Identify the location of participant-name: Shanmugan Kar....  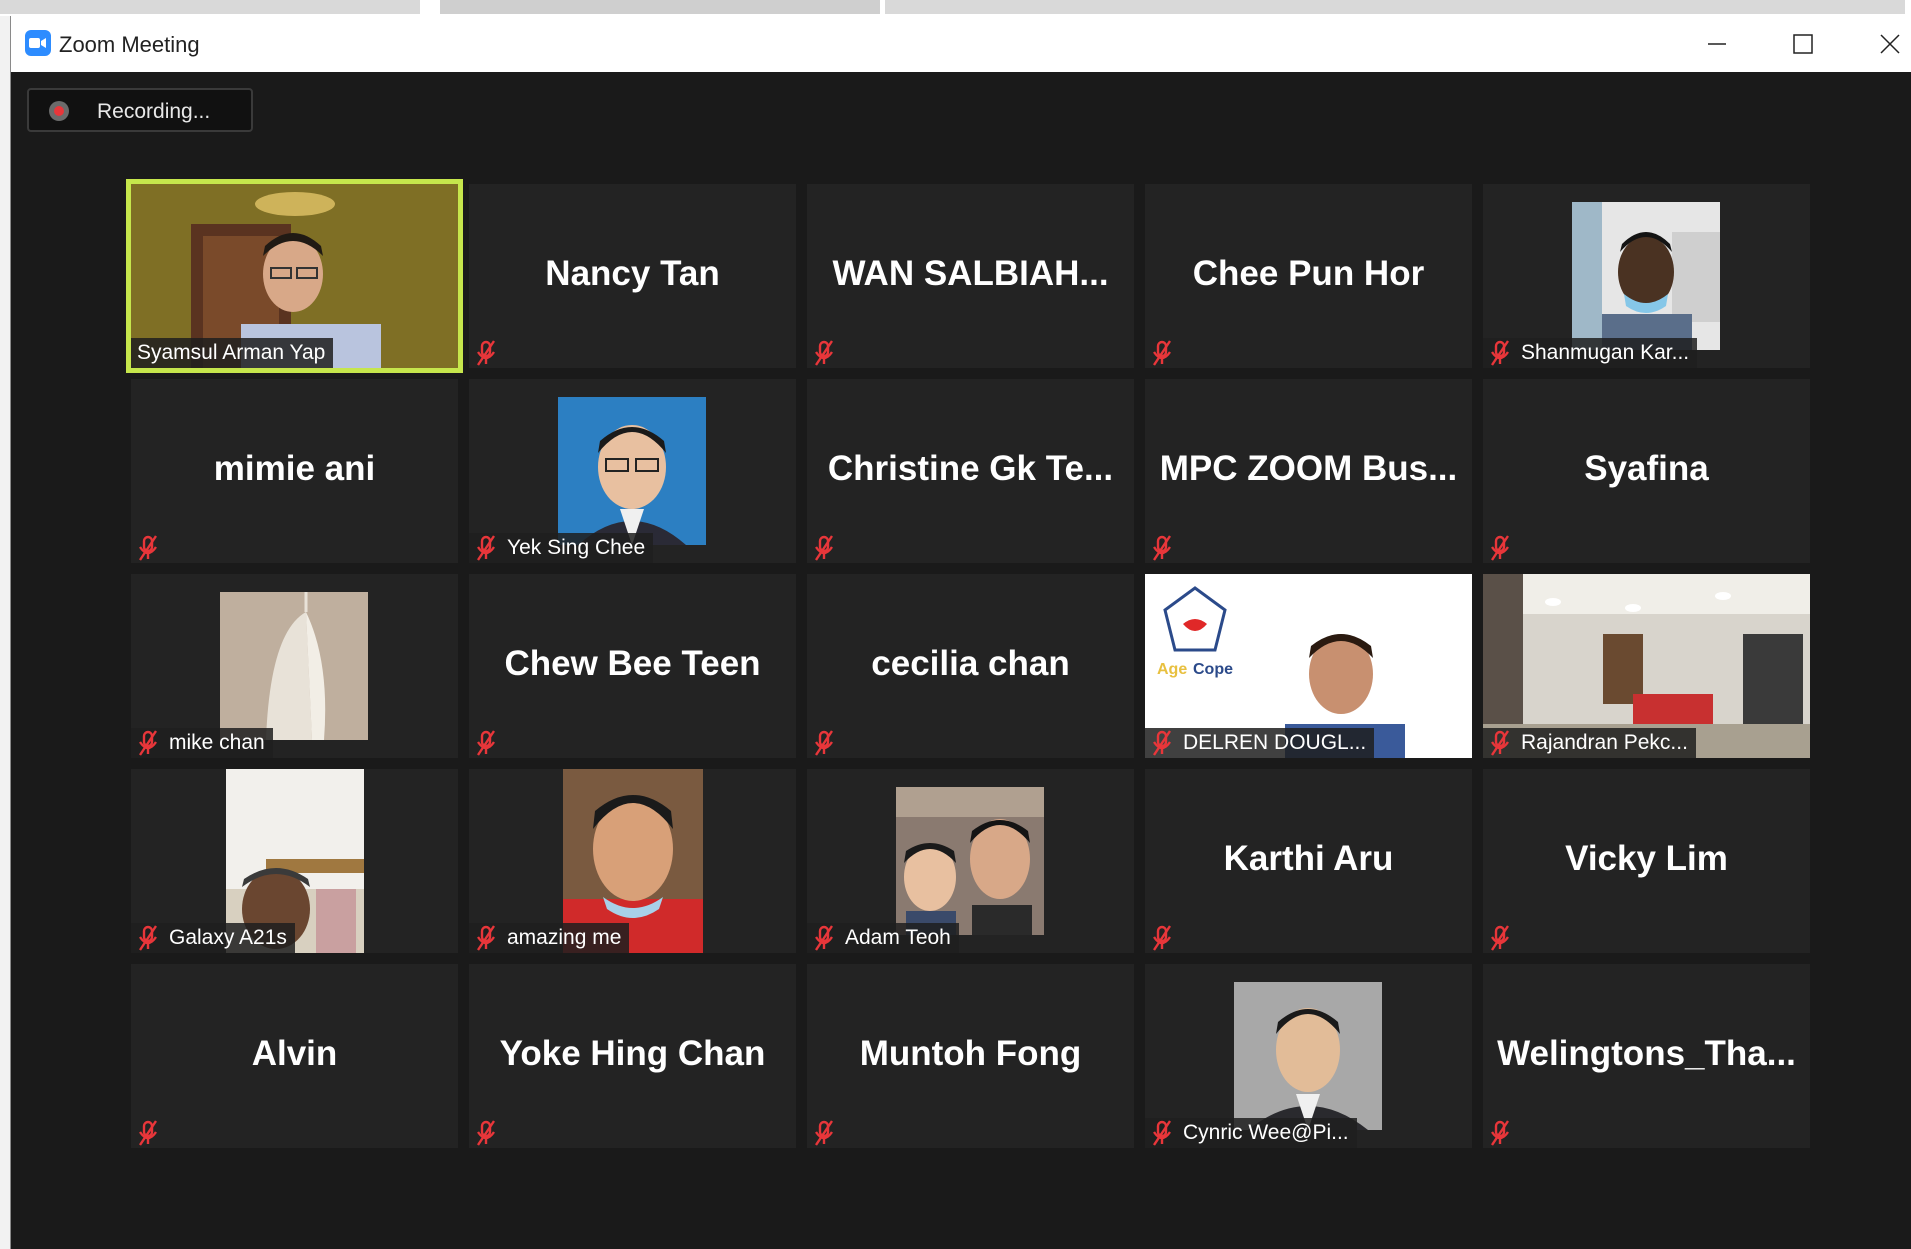
(1605, 352).